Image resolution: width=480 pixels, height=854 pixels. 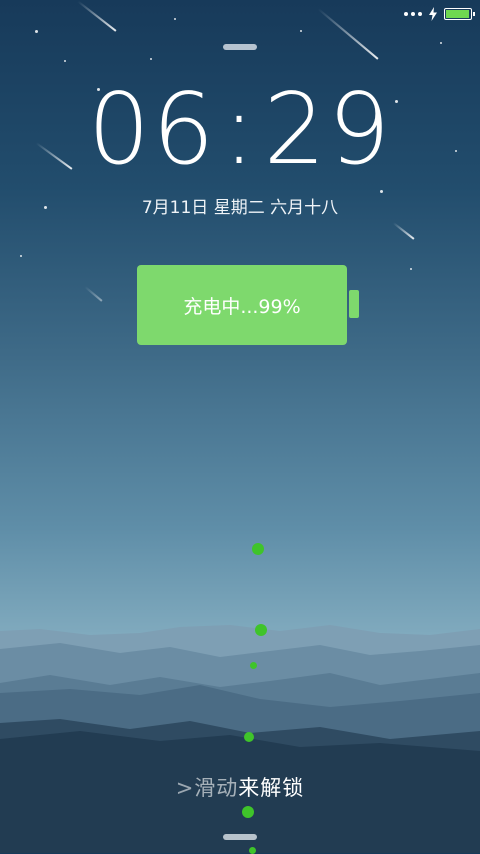 I want to click on charging-label: 充电中...99%, so click(x=242, y=306).